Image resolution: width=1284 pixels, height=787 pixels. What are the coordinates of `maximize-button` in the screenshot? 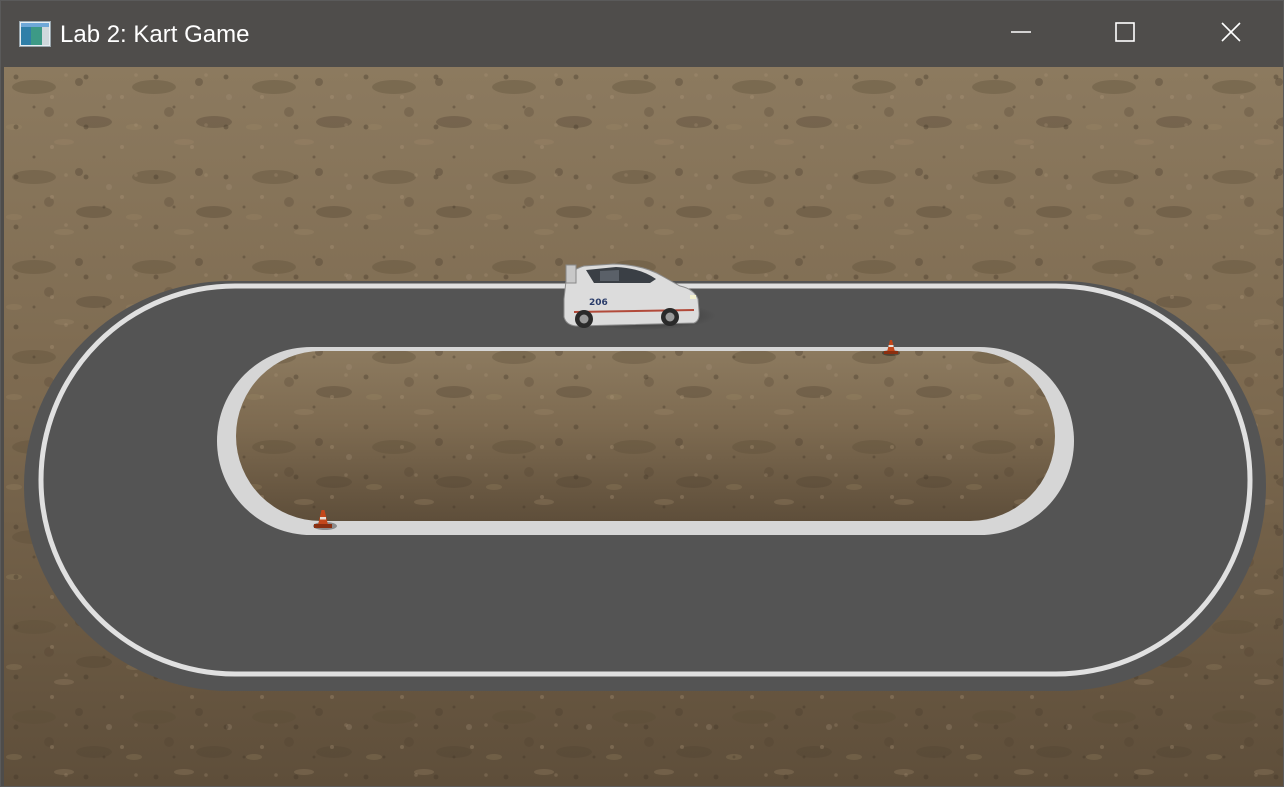 It's located at (1125, 34).